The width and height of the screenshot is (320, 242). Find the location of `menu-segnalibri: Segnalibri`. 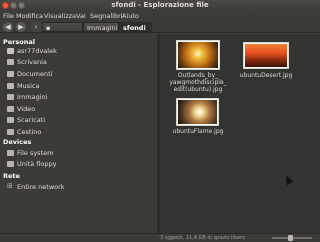

menu-segnalibri: Segnalibri is located at coordinates (106, 16).